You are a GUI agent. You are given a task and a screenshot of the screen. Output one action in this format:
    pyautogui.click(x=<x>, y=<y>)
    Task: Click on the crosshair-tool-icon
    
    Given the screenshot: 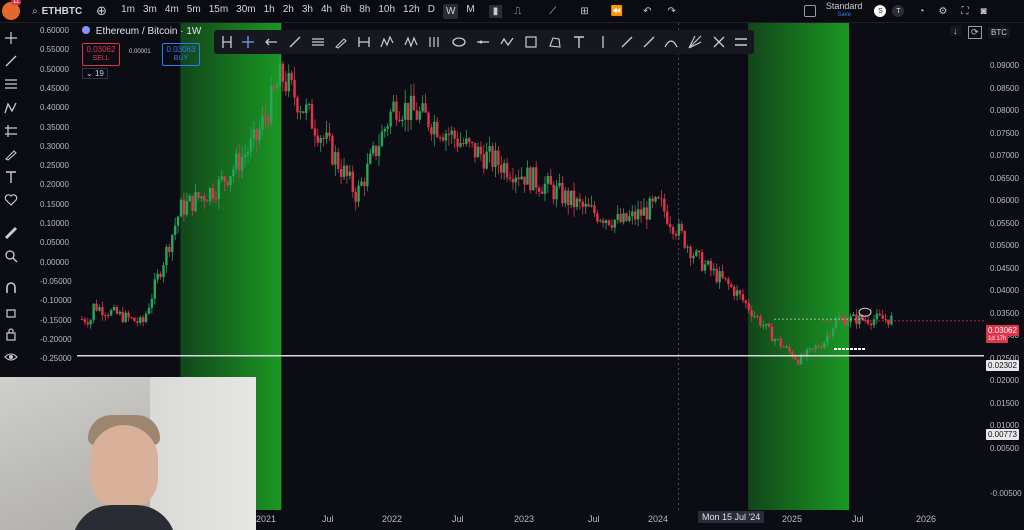 What is the action you would take?
    pyautogui.click(x=248, y=42)
    